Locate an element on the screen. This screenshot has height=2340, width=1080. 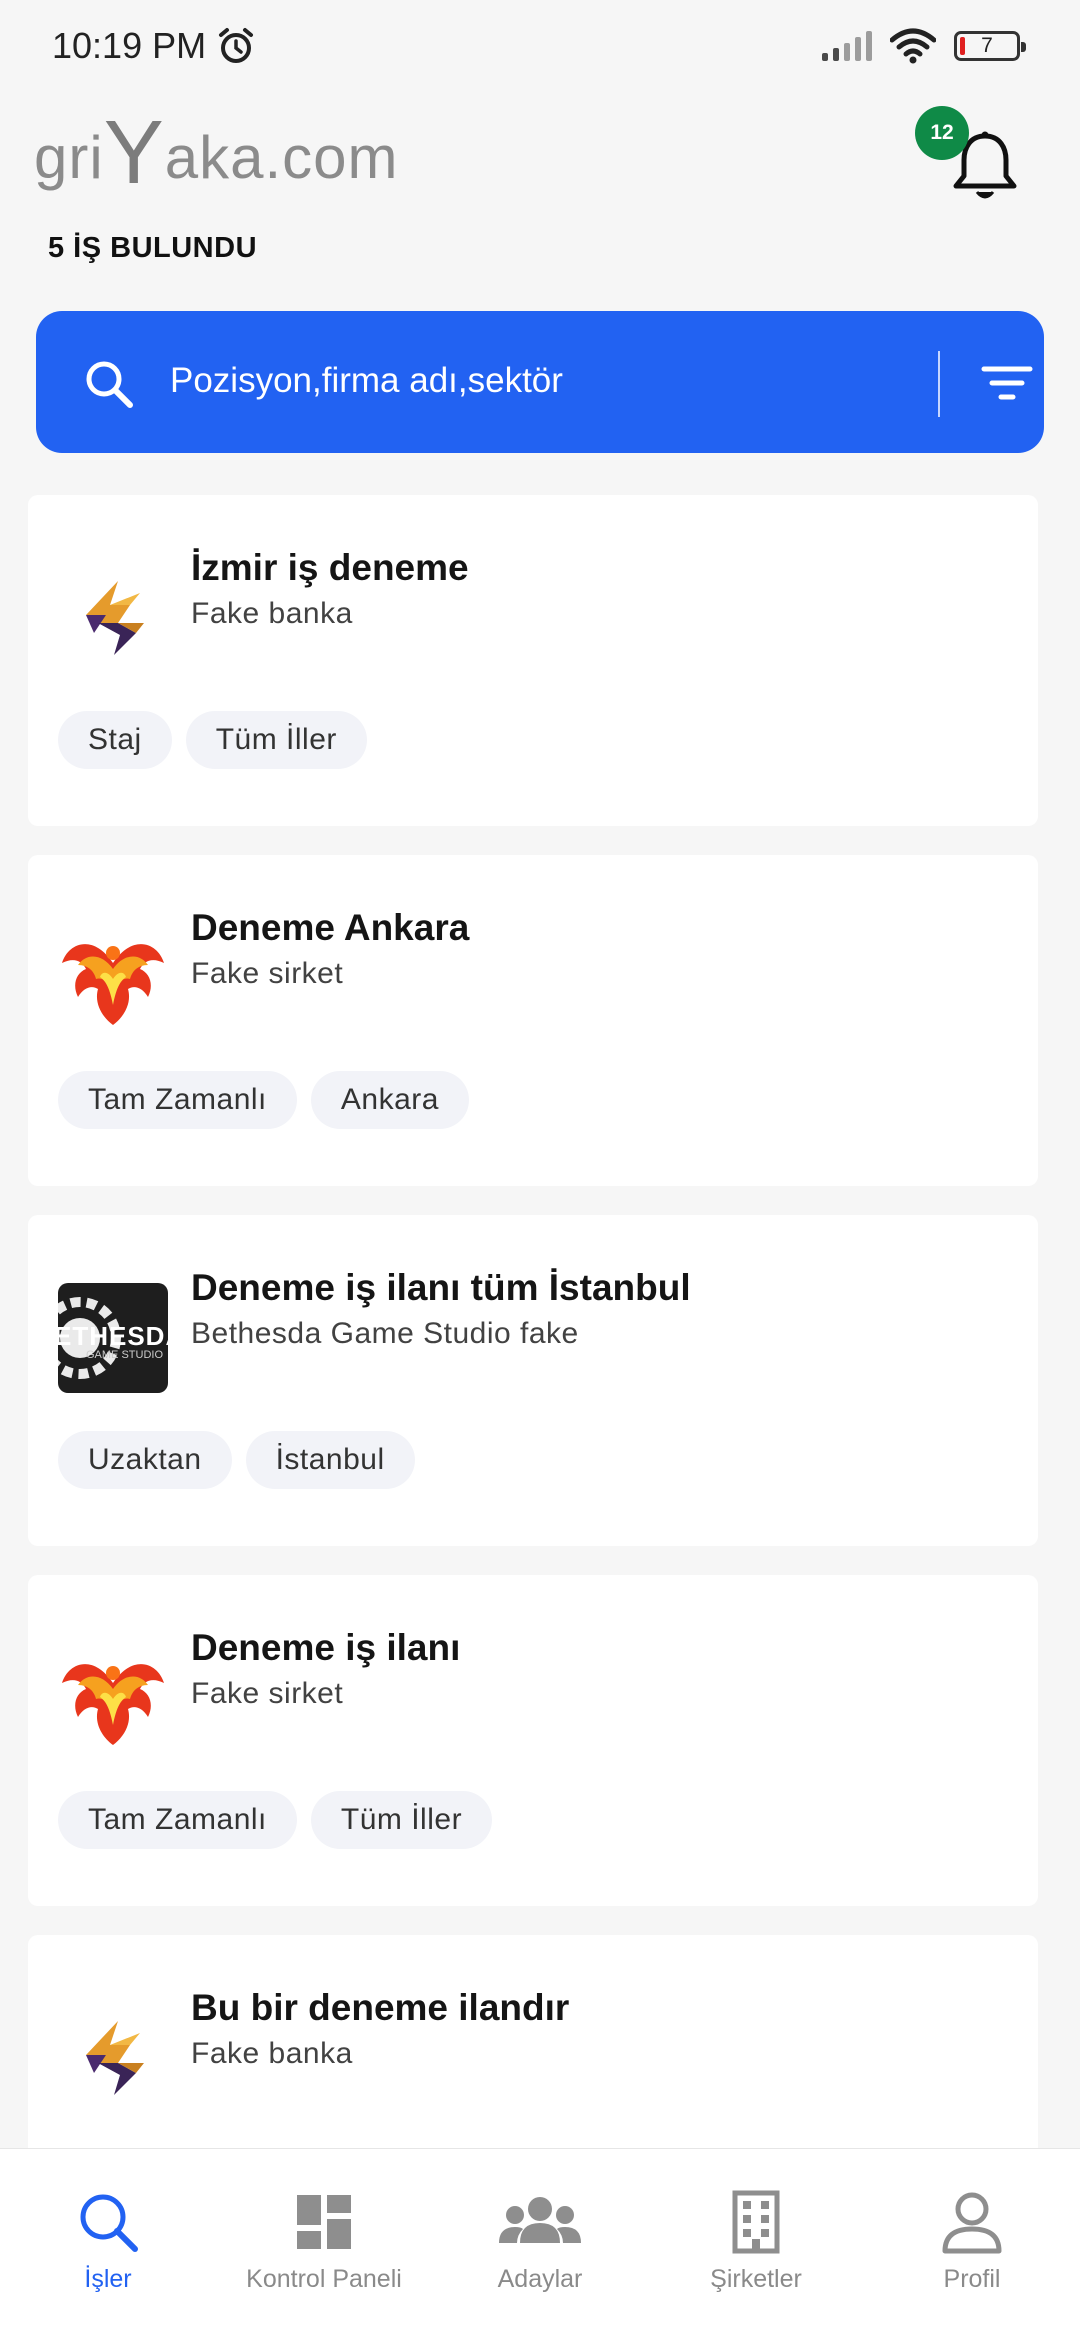
results-count: 5 İŞ BULUNDU is located at coordinates (153, 248).